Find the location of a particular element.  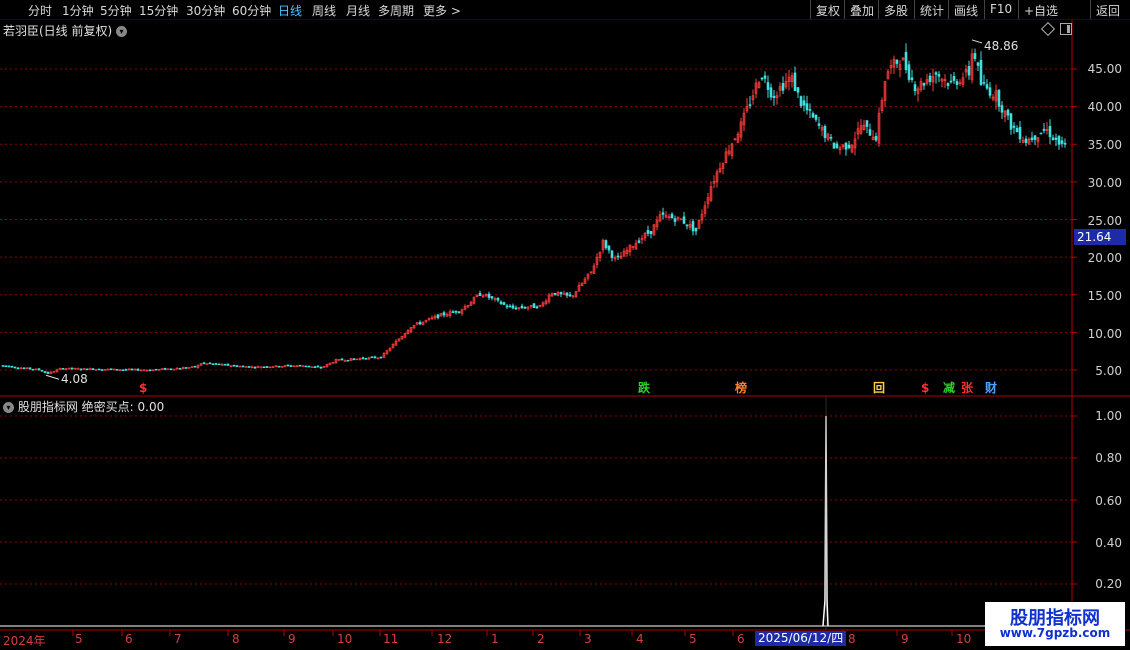

overlay-button: 叠加 is located at coordinates (861, 9).